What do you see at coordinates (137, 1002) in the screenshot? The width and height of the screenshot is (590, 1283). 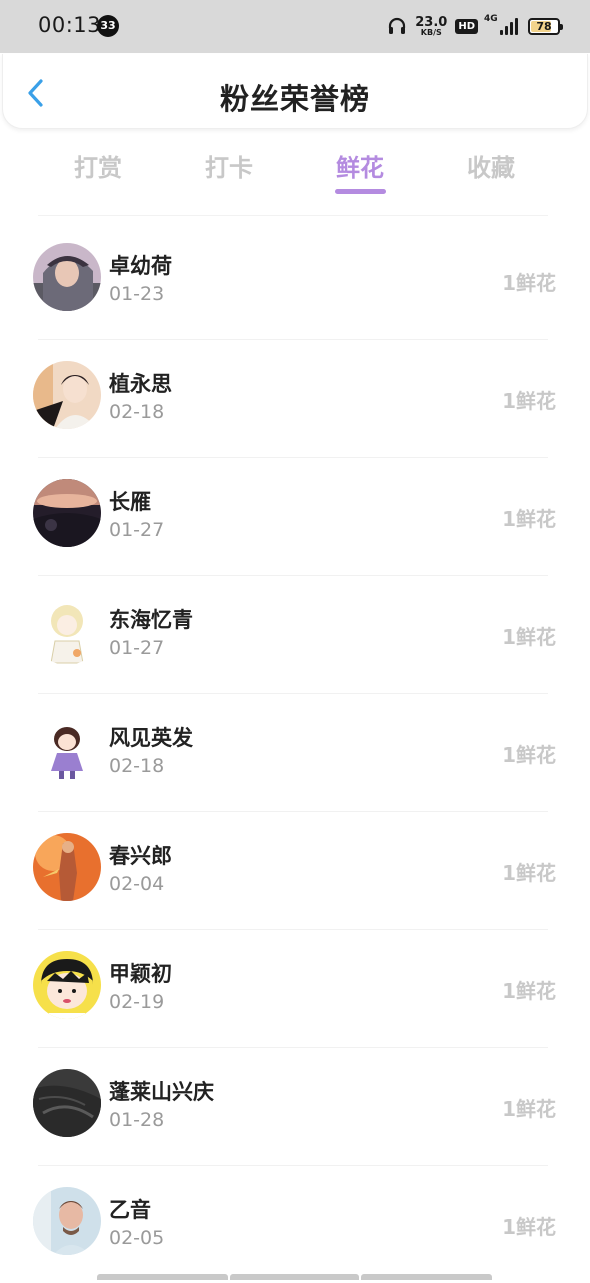 I see `fan-date: 02-19` at bounding box center [137, 1002].